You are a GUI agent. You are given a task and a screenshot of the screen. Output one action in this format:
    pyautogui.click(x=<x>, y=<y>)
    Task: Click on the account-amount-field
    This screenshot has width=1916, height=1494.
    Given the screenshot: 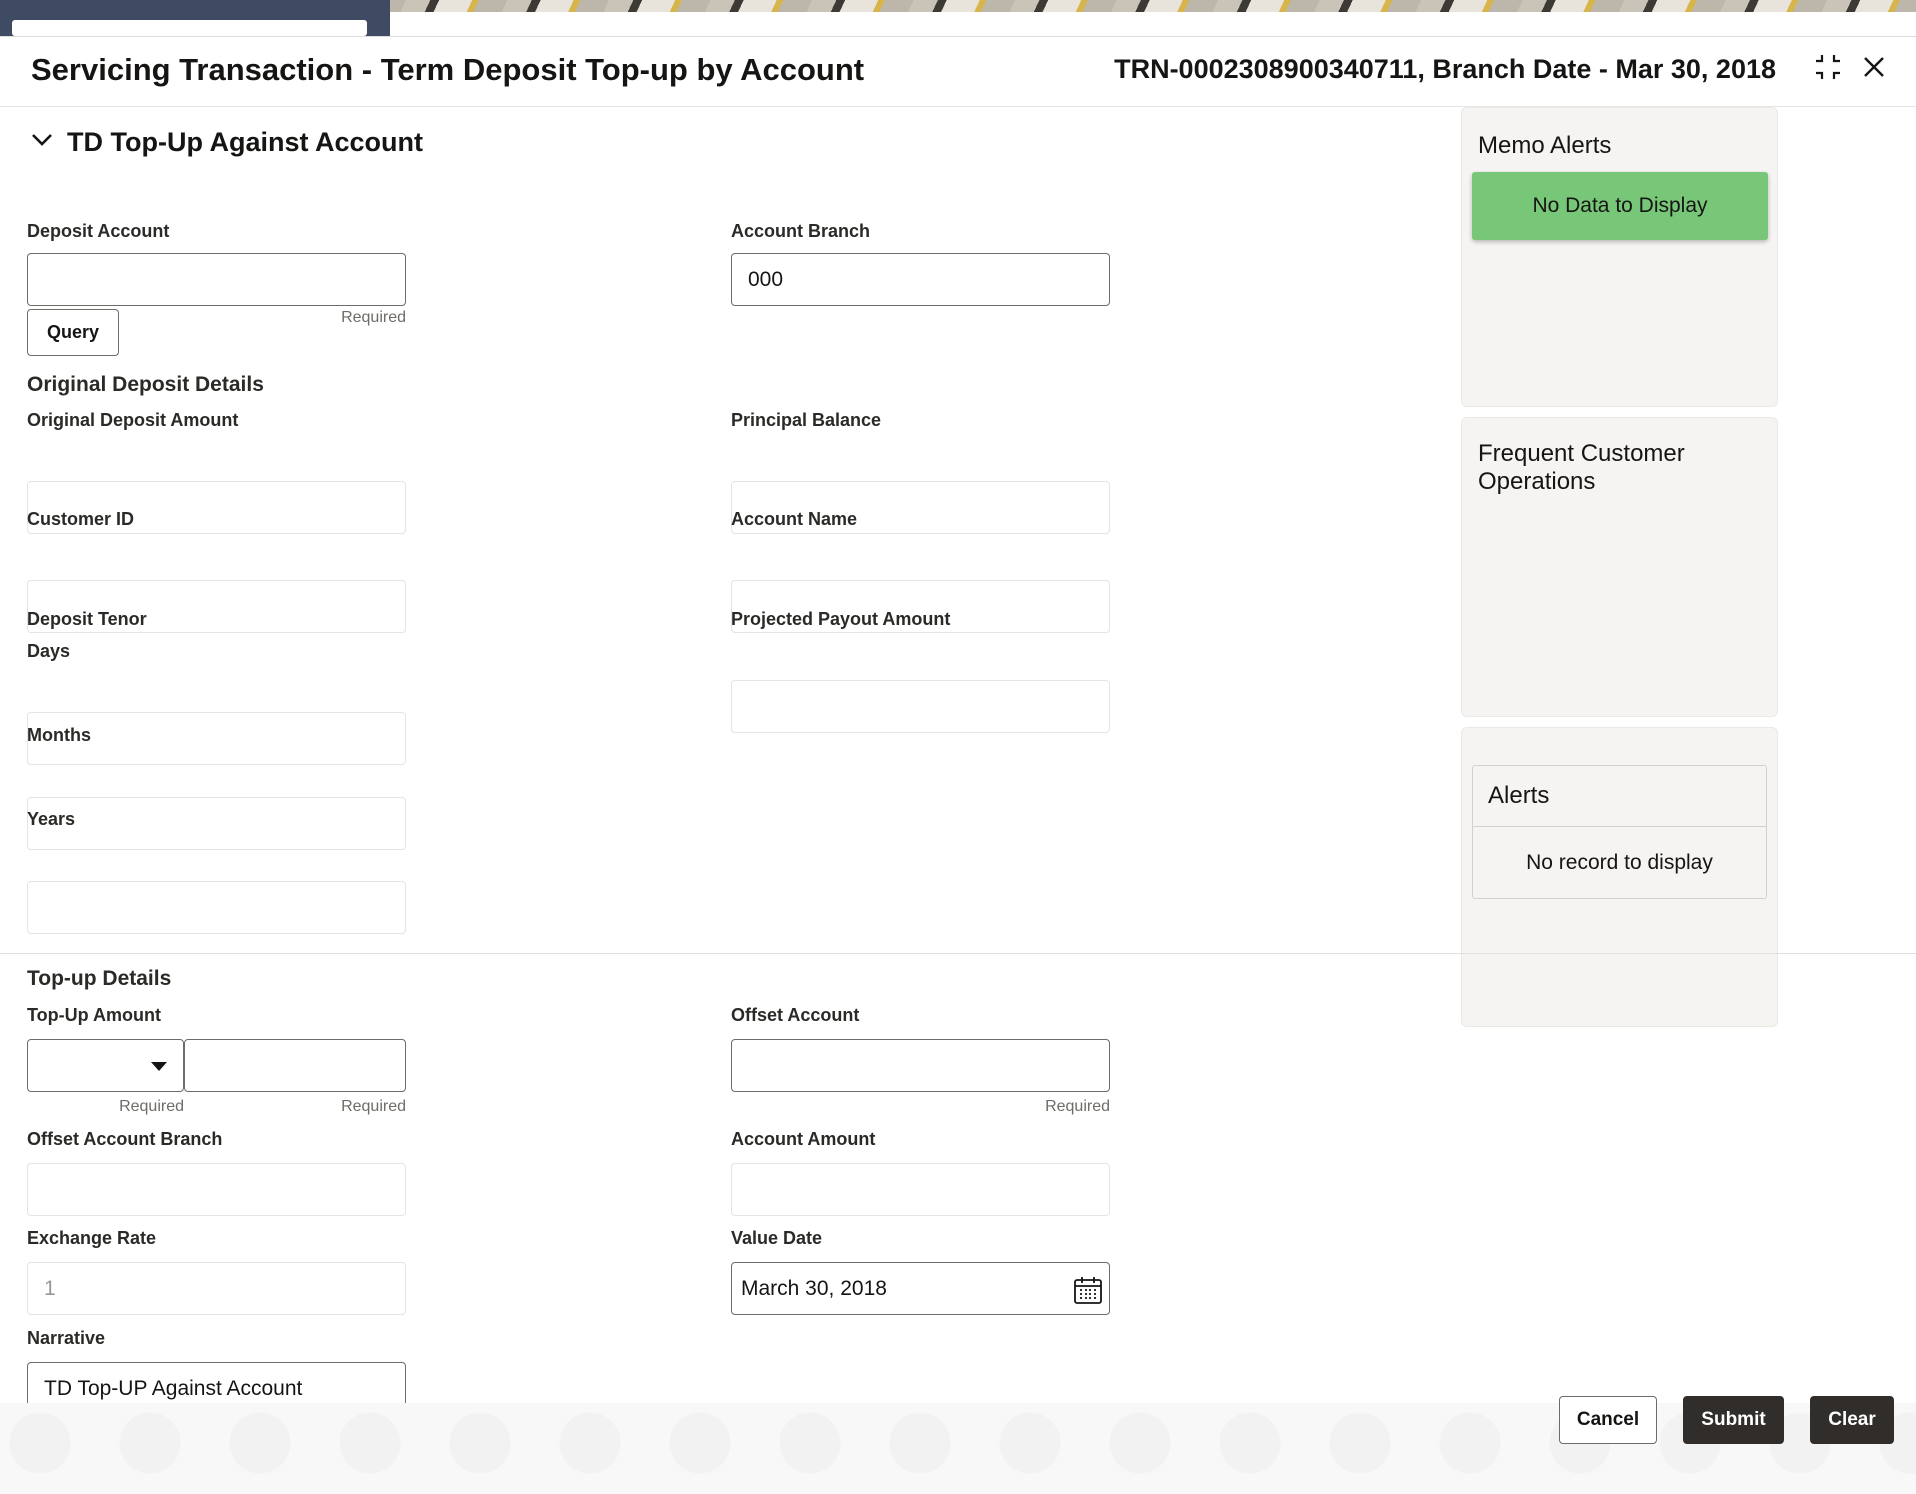 What is the action you would take?
    pyautogui.click(x=920, y=1189)
    